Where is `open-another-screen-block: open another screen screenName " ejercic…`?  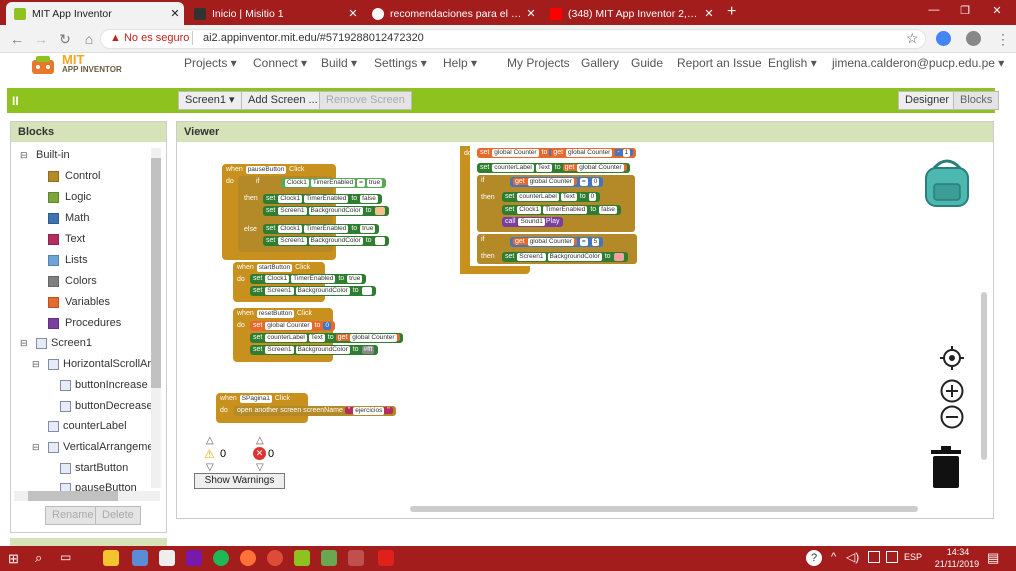 open-another-screen-block: open another screen screenName " ejercic… is located at coordinates (315, 411).